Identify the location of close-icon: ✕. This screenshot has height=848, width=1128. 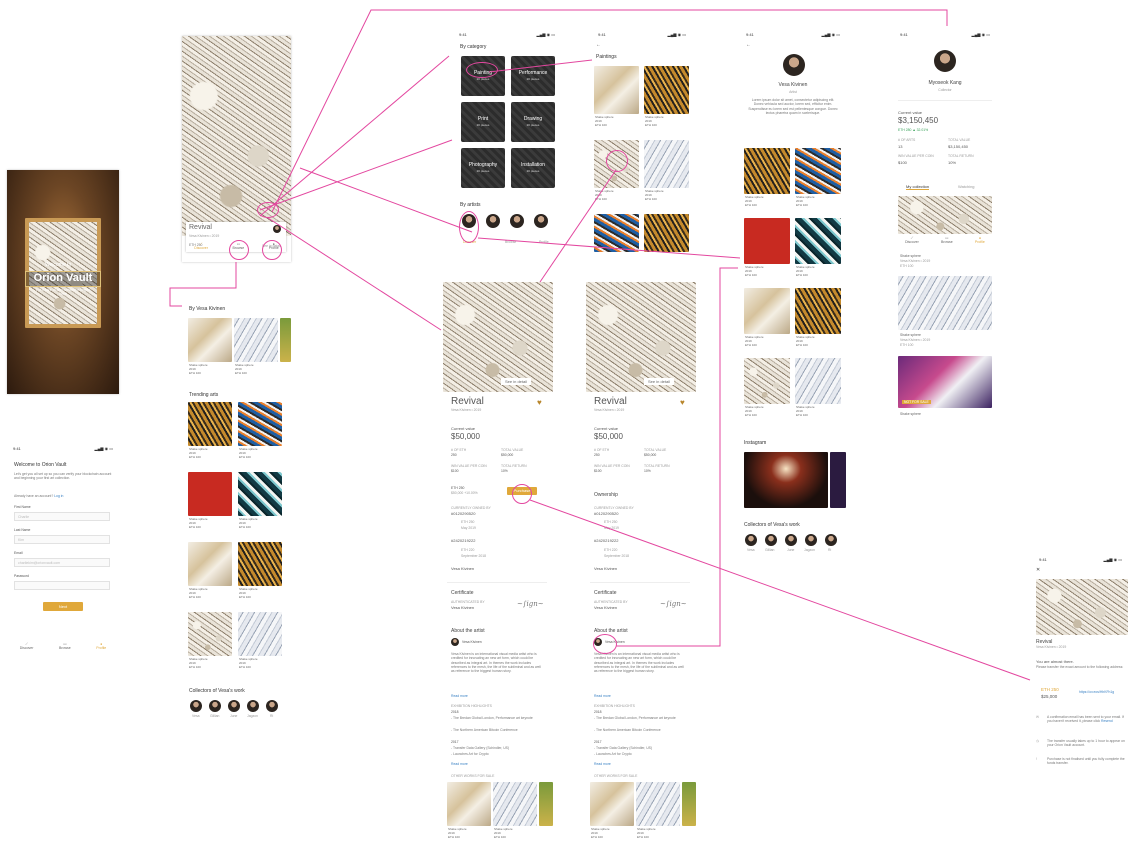
(1038, 570).